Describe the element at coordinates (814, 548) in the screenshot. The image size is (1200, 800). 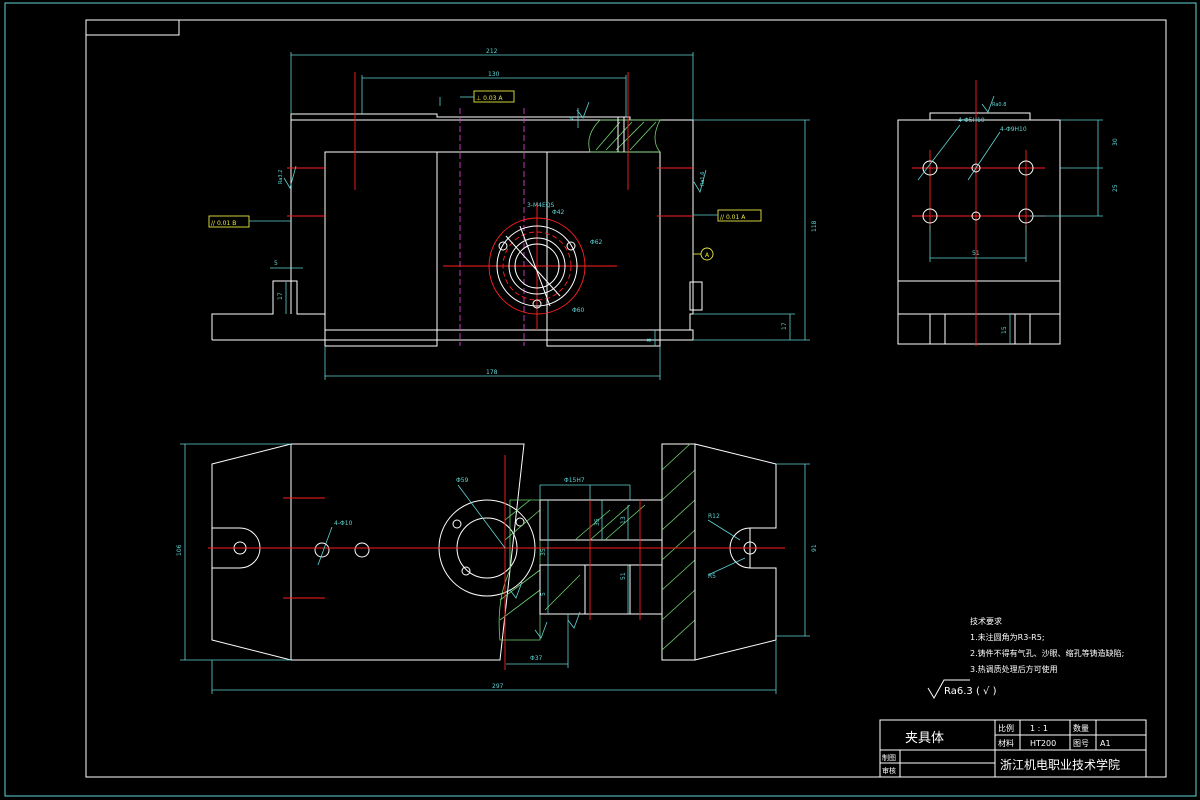
I see `dim-plan-right-height: 91` at that location.